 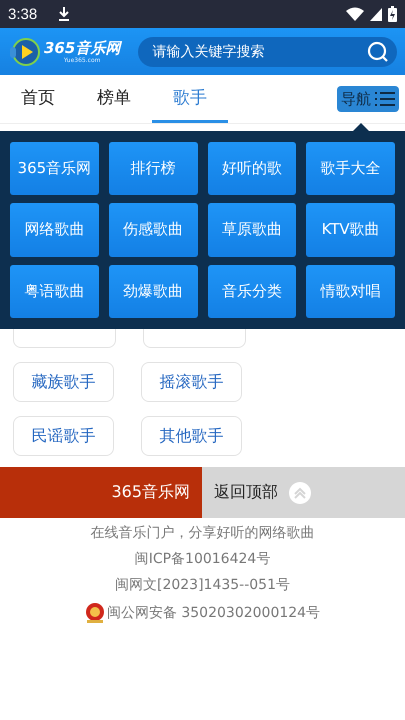 What do you see at coordinates (252, 230) in the screenshot?
I see `nav-menu-item: 草原歌曲` at bounding box center [252, 230].